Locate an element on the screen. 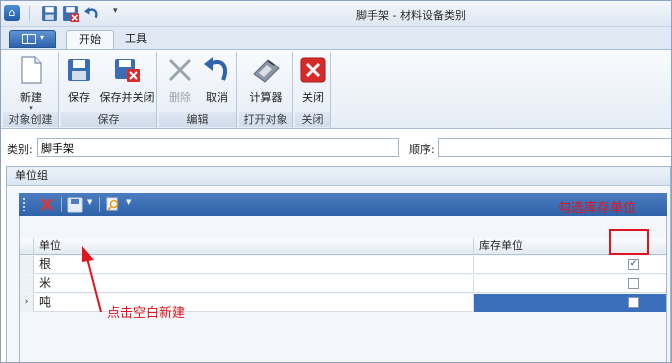 This screenshot has width=672, height=363. group-label-edit: 编辑 is located at coordinates (197, 119).